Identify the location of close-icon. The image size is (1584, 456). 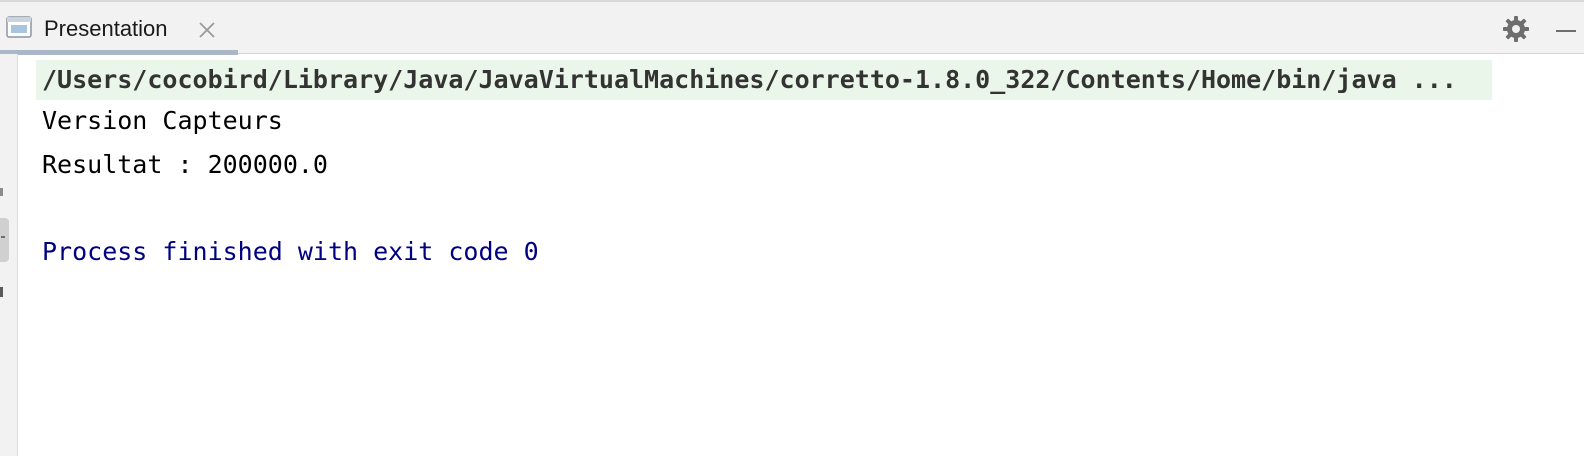
(207, 30).